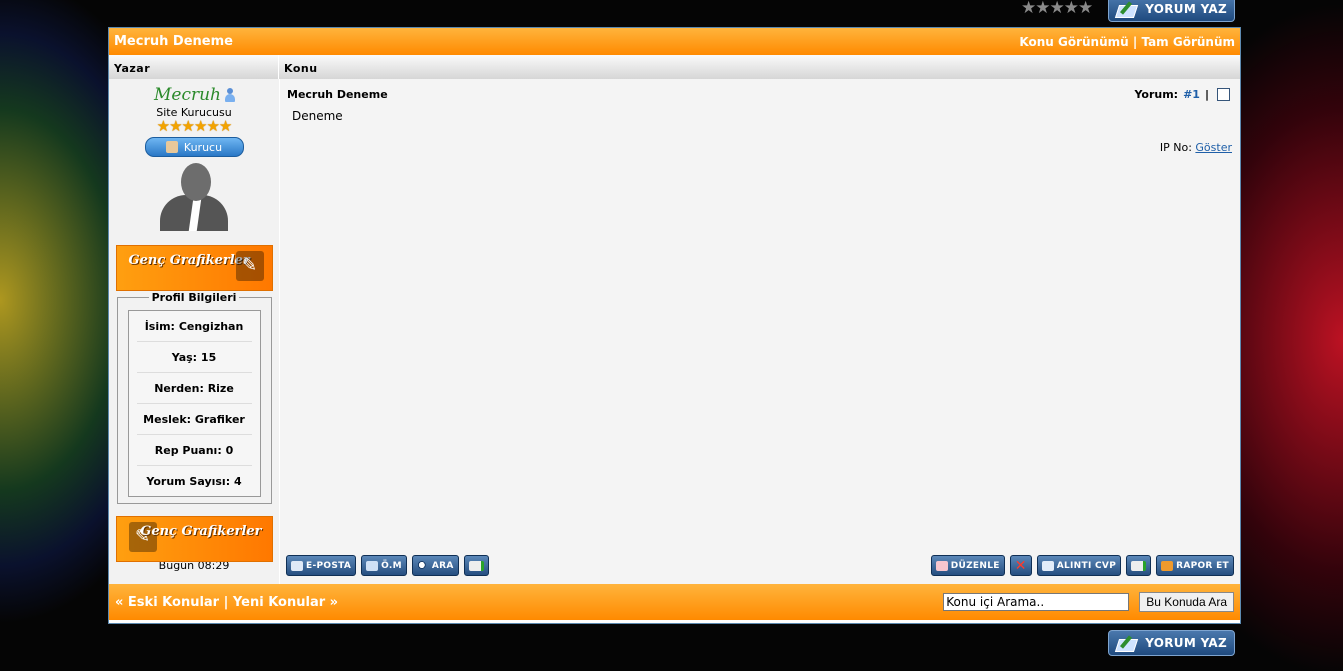 Image resolution: width=1343 pixels, height=671 pixels. I want to click on thread-rating-stars: ★★★★★, so click(1057, 9).